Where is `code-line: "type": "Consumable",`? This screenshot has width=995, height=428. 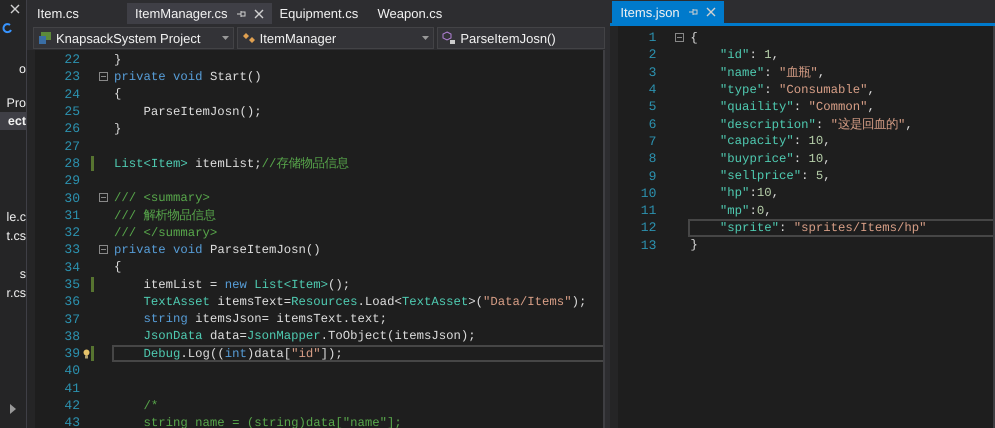 code-line: "type": "Consumable", is located at coordinates (796, 89).